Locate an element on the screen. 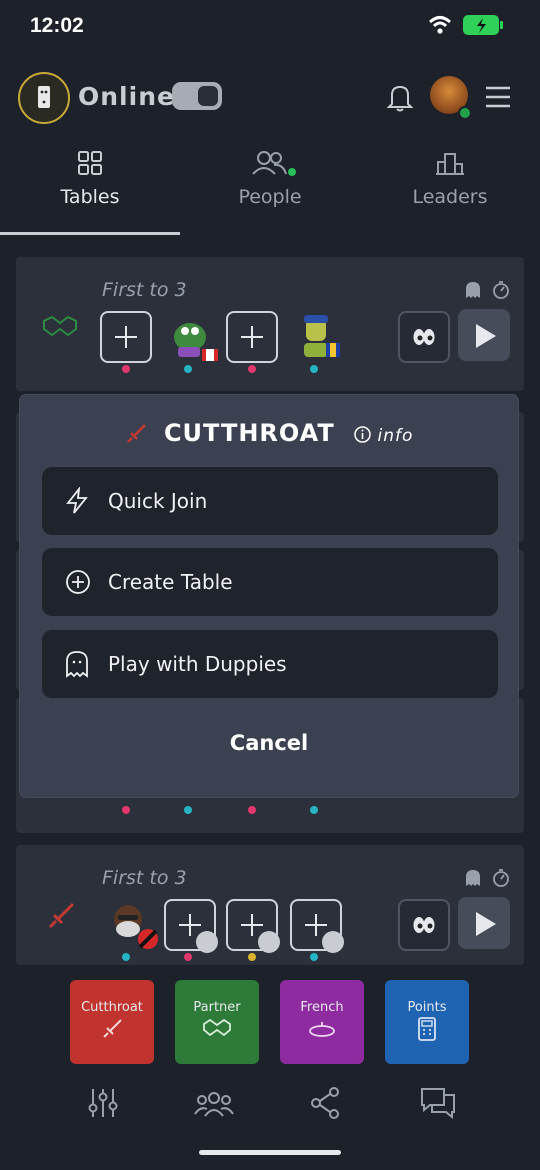 The image size is (540, 1170). six-love-logo is located at coordinates (44, 98).